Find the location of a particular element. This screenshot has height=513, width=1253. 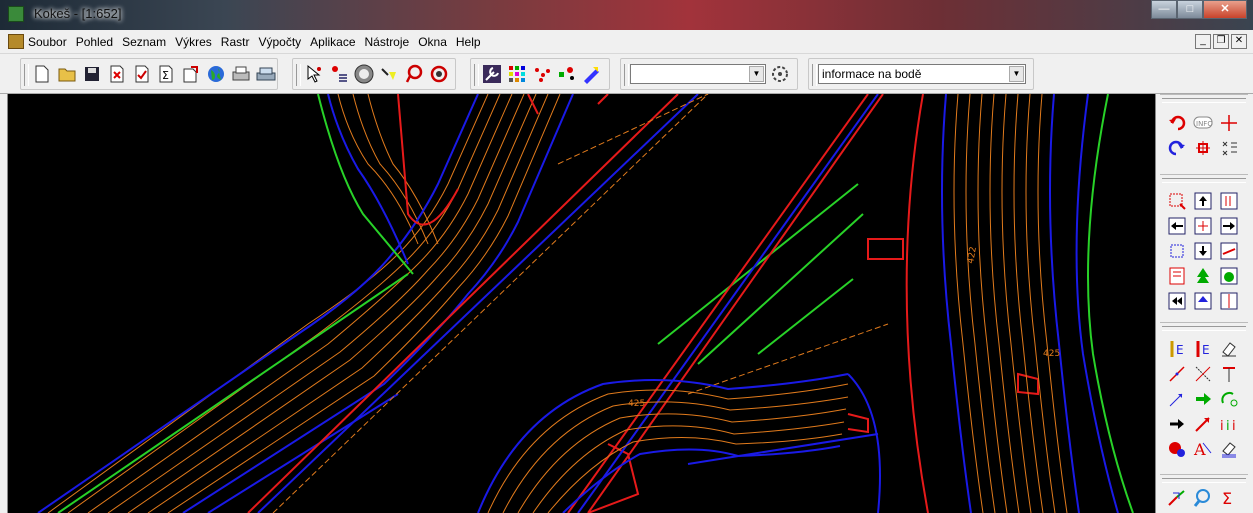

color-fill-icon is located at coordinates (1229, 276).